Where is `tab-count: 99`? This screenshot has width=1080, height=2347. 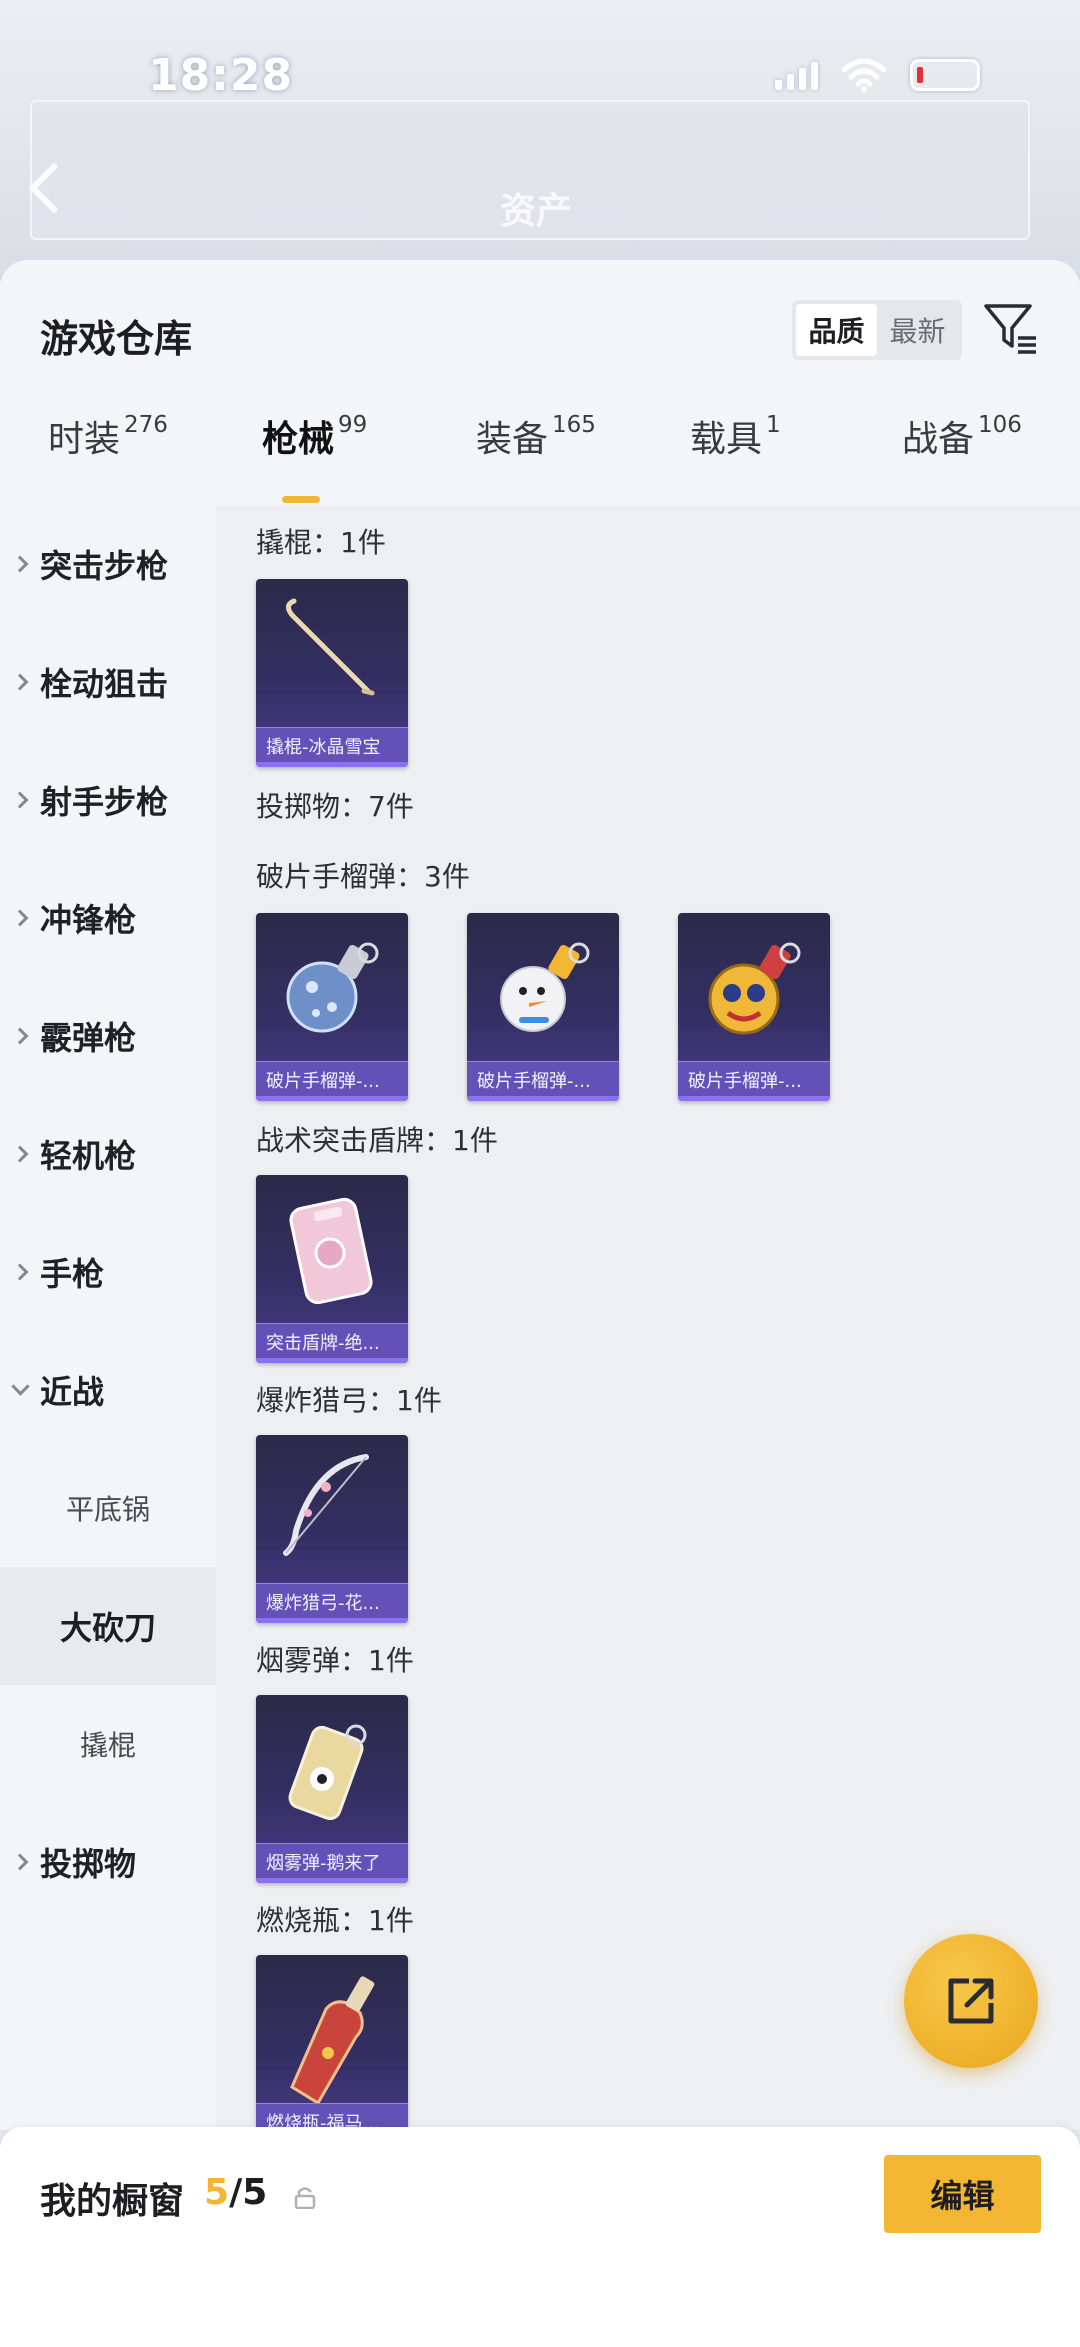
tab-count: 99 is located at coordinates (353, 425).